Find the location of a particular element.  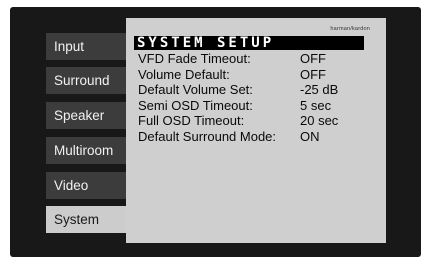

menu-tab-input: Input is located at coordinates (86, 46).